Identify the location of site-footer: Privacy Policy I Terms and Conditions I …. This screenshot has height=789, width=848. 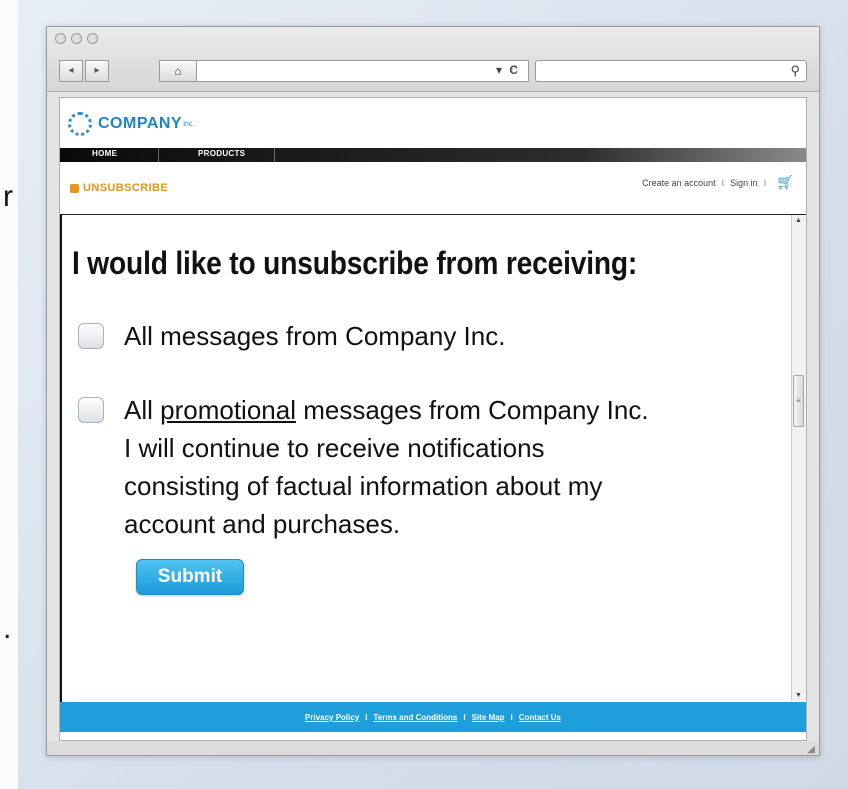
(433, 717).